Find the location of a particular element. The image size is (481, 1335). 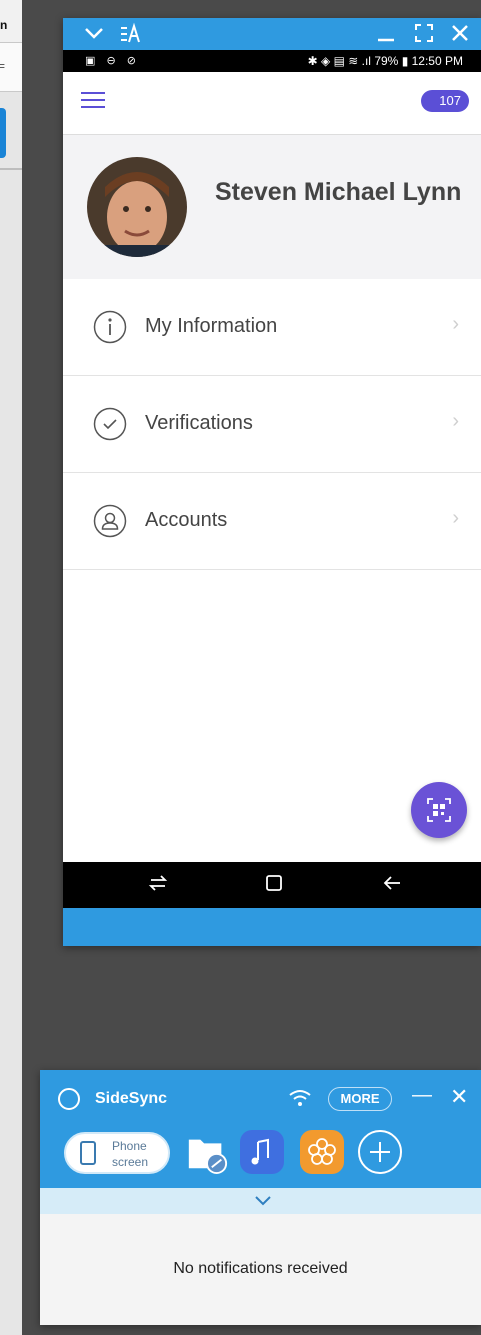

status-right: ✱ ◈ ▤ ≋ .ıl 79% ▮ 12:50 PM is located at coordinates (385, 61).